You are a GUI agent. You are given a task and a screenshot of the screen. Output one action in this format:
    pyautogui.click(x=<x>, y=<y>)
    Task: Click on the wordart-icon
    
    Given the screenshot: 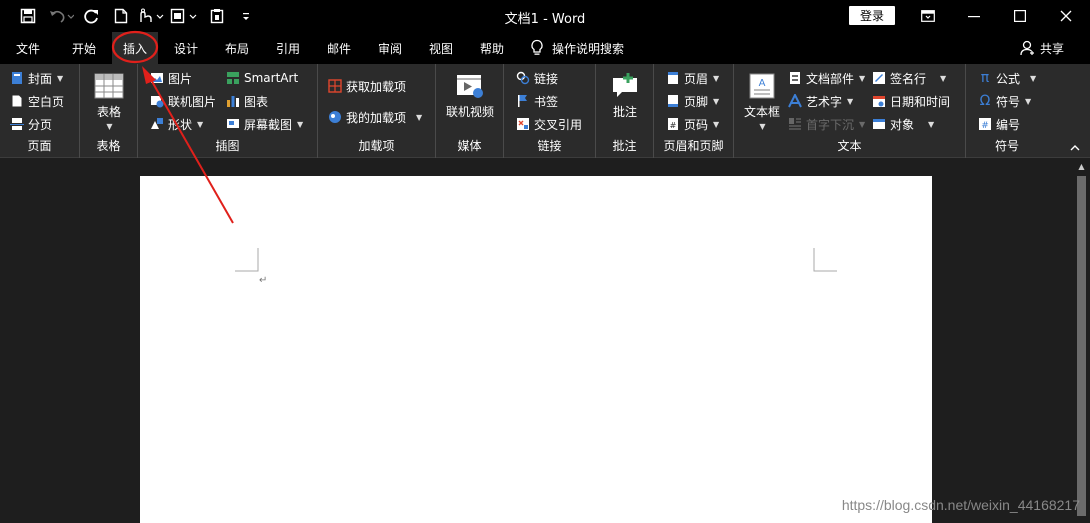 What is the action you would take?
    pyautogui.click(x=795, y=100)
    